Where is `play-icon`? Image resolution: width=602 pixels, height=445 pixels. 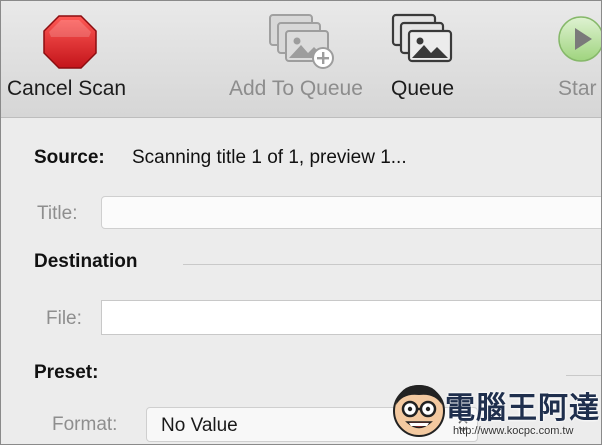 play-icon is located at coordinates (579, 39).